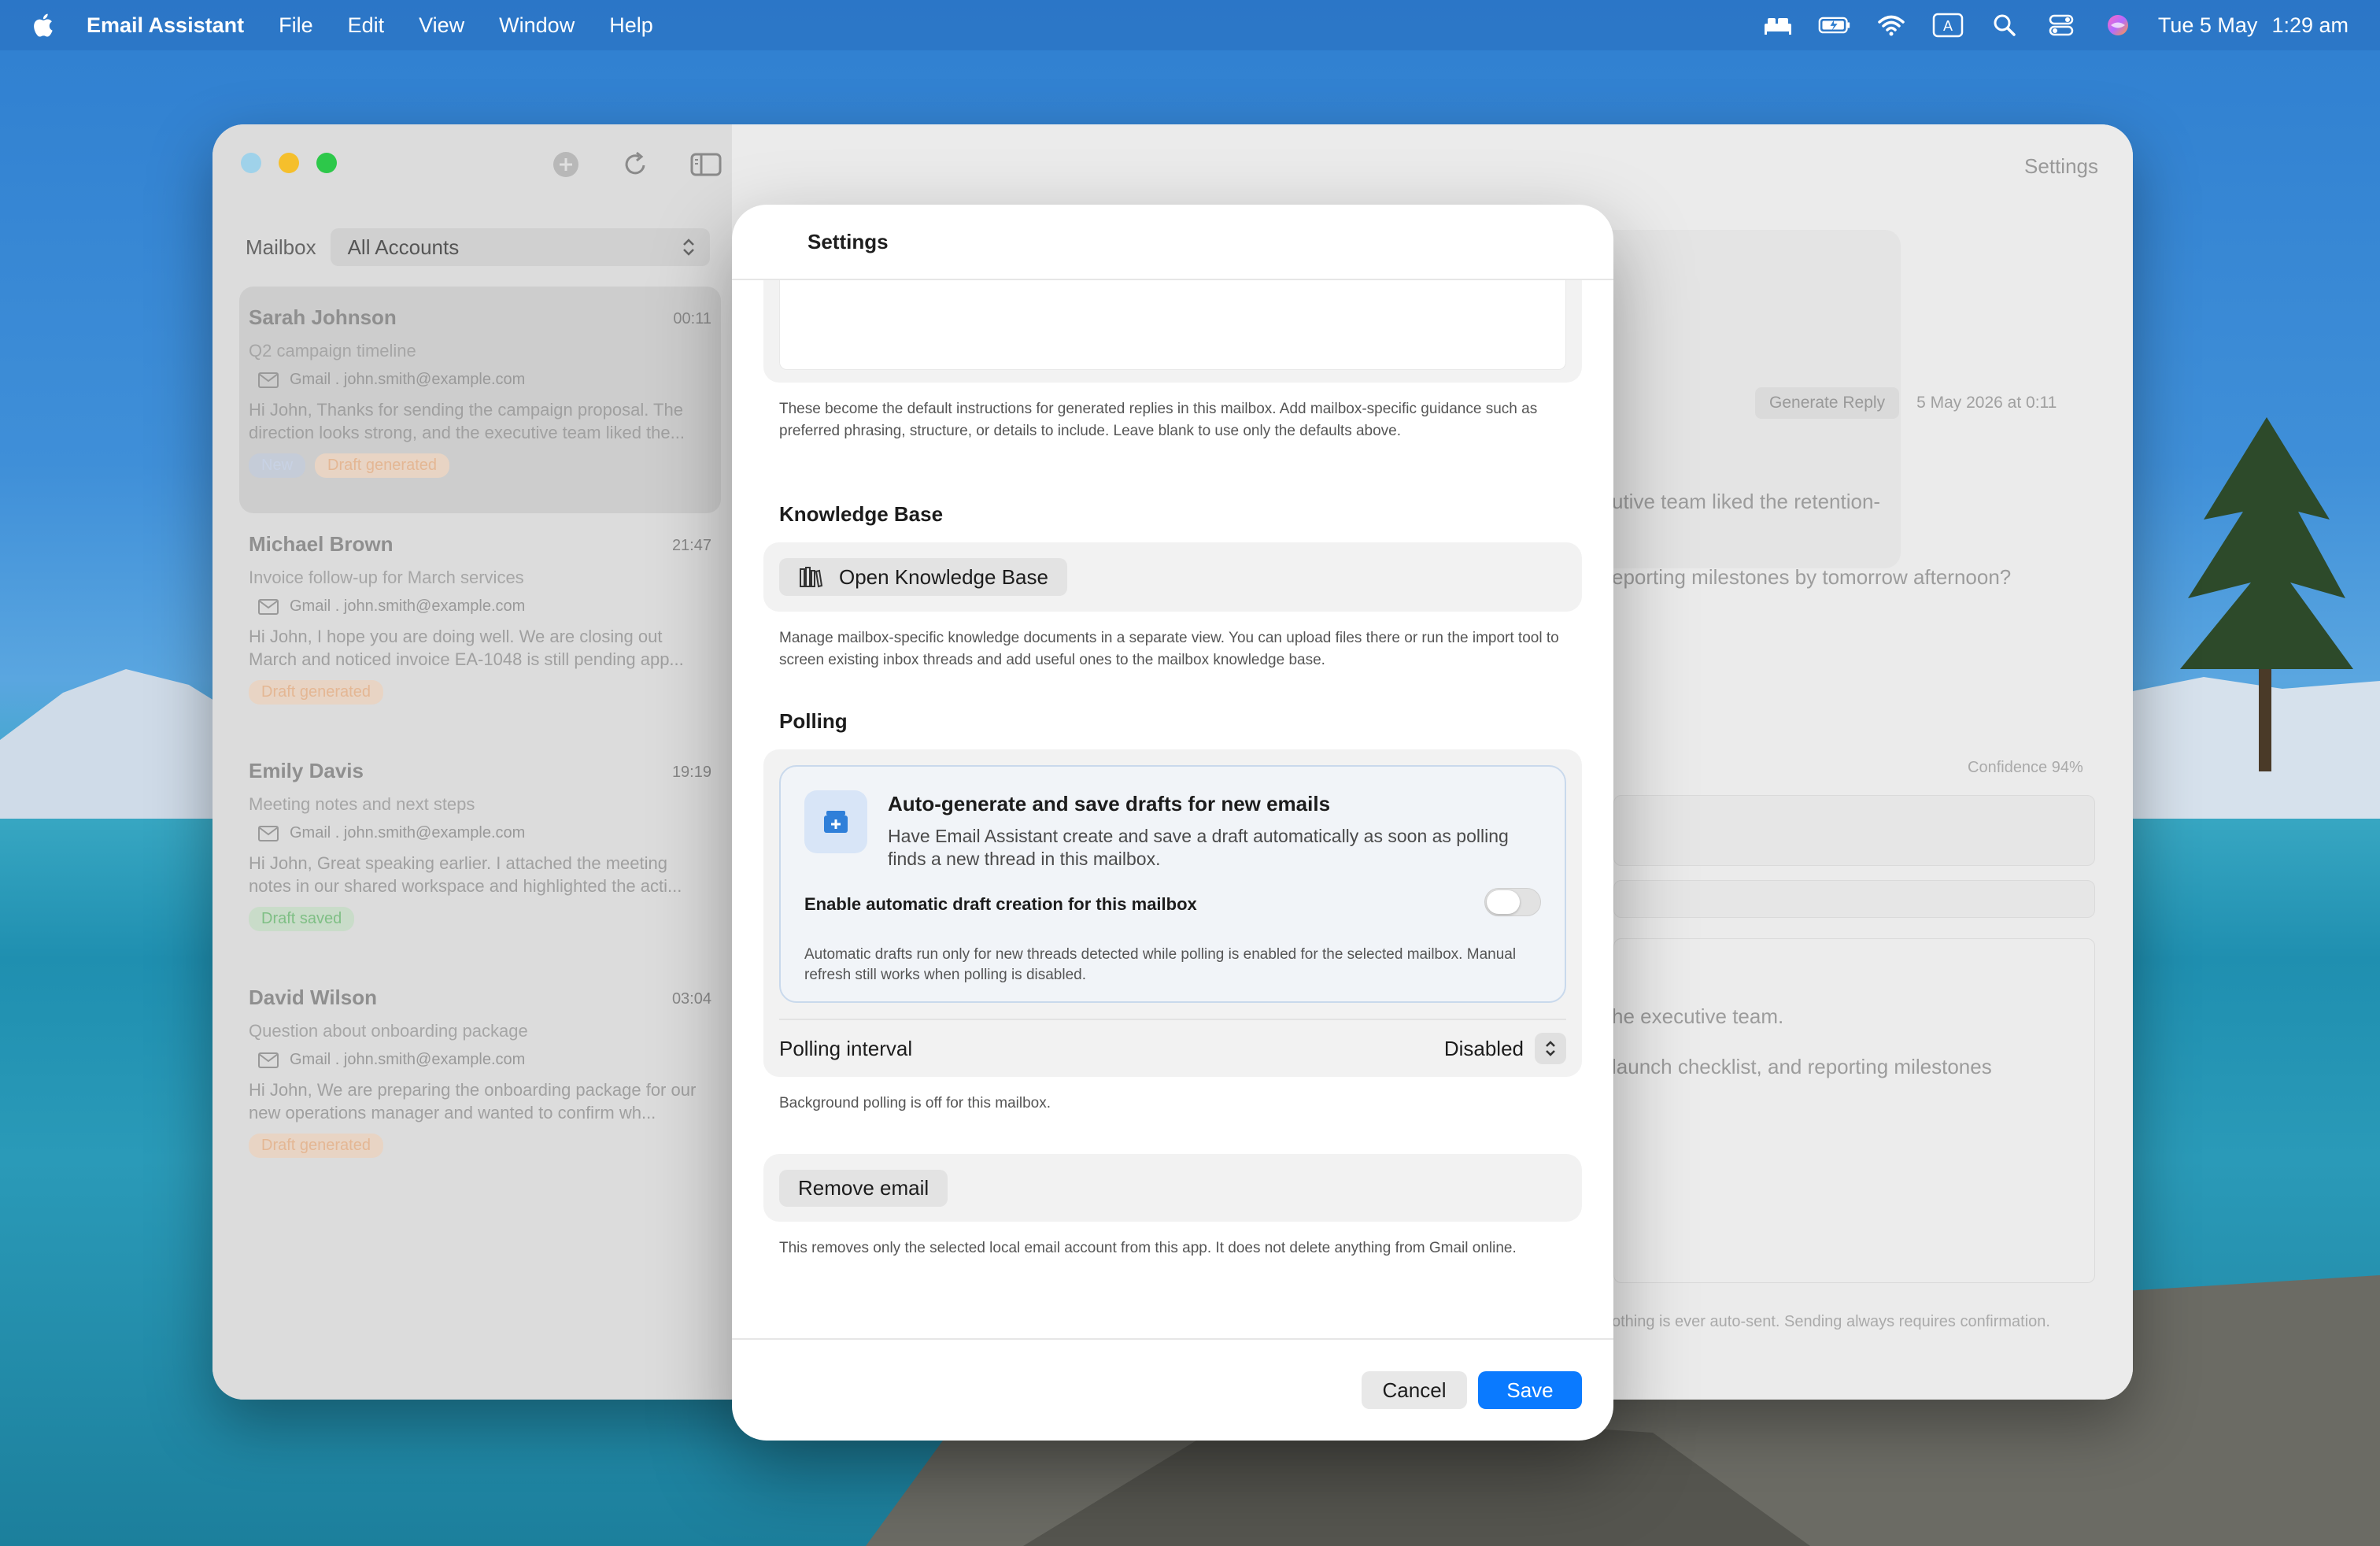 This screenshot has height=1546, width=2380. What do you see at coordinates (1414, 1390) in the screenshot?
I see `cancel-button: Cancel` at bounding box center [1414, 1390].